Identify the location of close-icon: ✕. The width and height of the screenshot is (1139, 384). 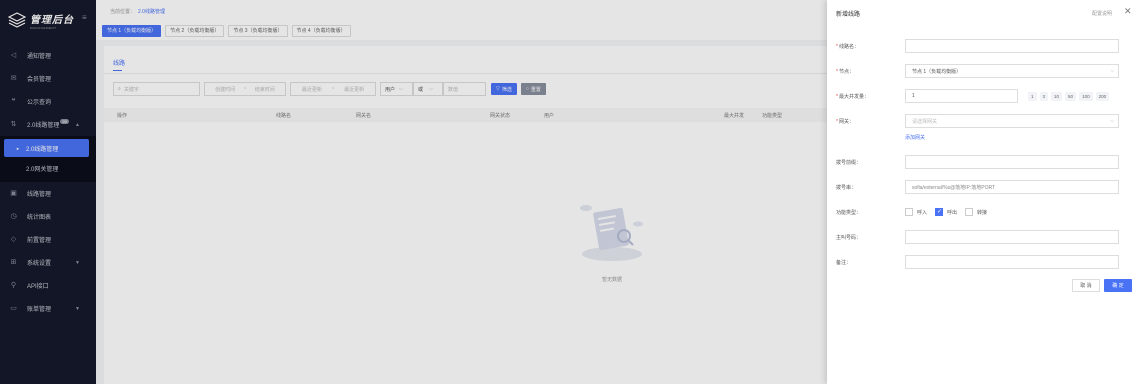
(1128, 11).